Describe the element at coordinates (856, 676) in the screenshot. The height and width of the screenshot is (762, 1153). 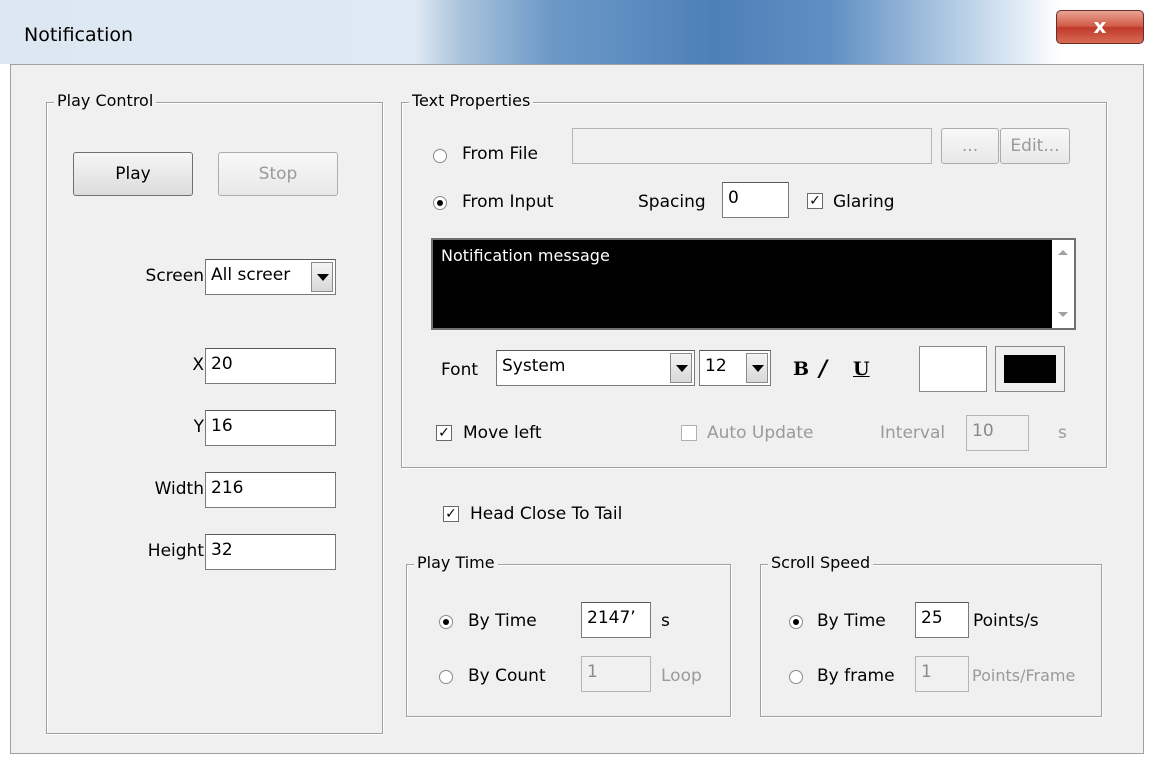
I see `scroll-by-frame-label: By frame` at that location.